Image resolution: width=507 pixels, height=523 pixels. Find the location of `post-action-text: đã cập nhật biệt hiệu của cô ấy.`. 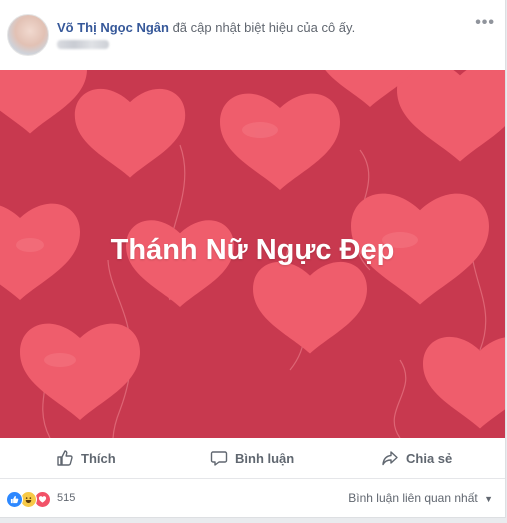

post-action-text: đã cập nhật biệt hiệu của cô ấy. is located at coordinates (264, 27).